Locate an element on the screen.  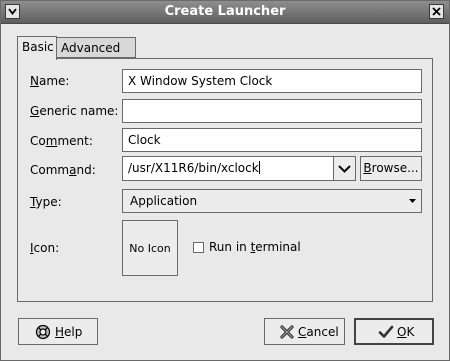
help-button-label: Help is located at coordinates (69, 332).